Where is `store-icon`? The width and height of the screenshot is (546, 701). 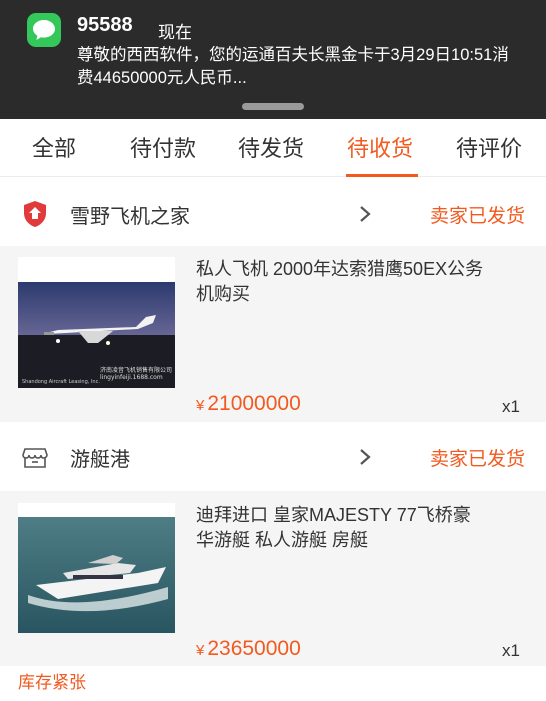 store-icon is located at coordinates (35, 458).